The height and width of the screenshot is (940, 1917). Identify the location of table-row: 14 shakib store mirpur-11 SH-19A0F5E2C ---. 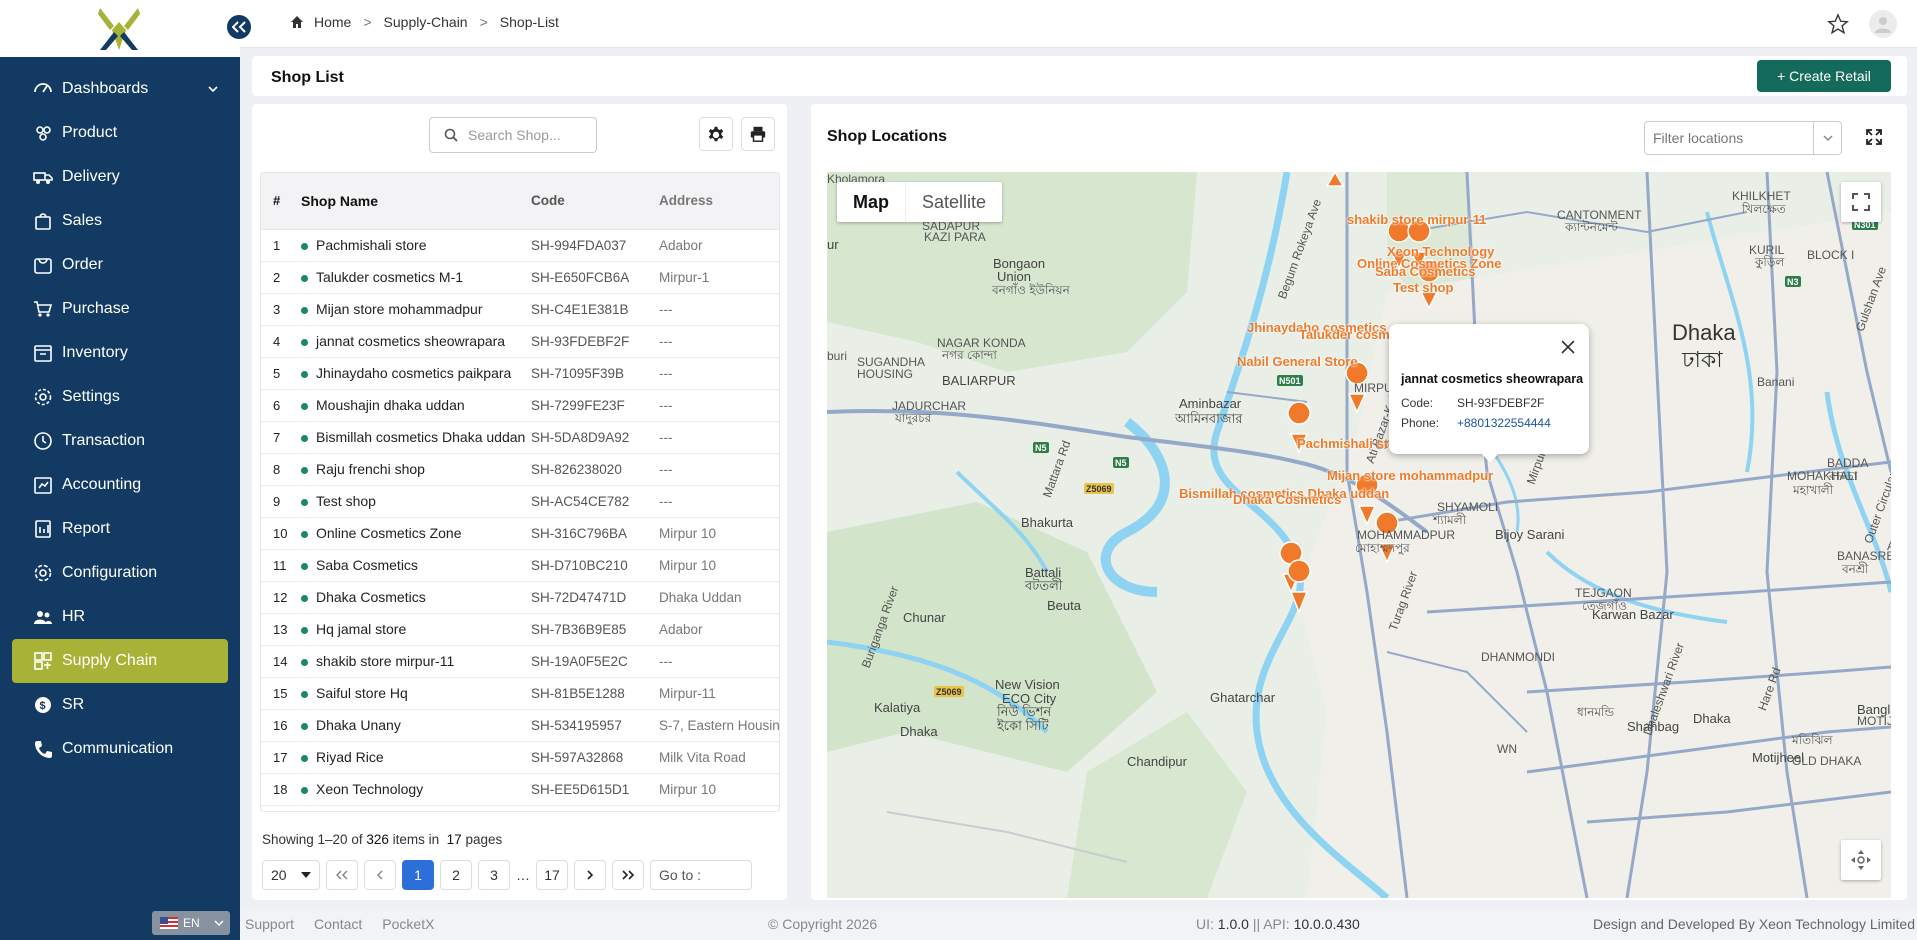
(520, 661).